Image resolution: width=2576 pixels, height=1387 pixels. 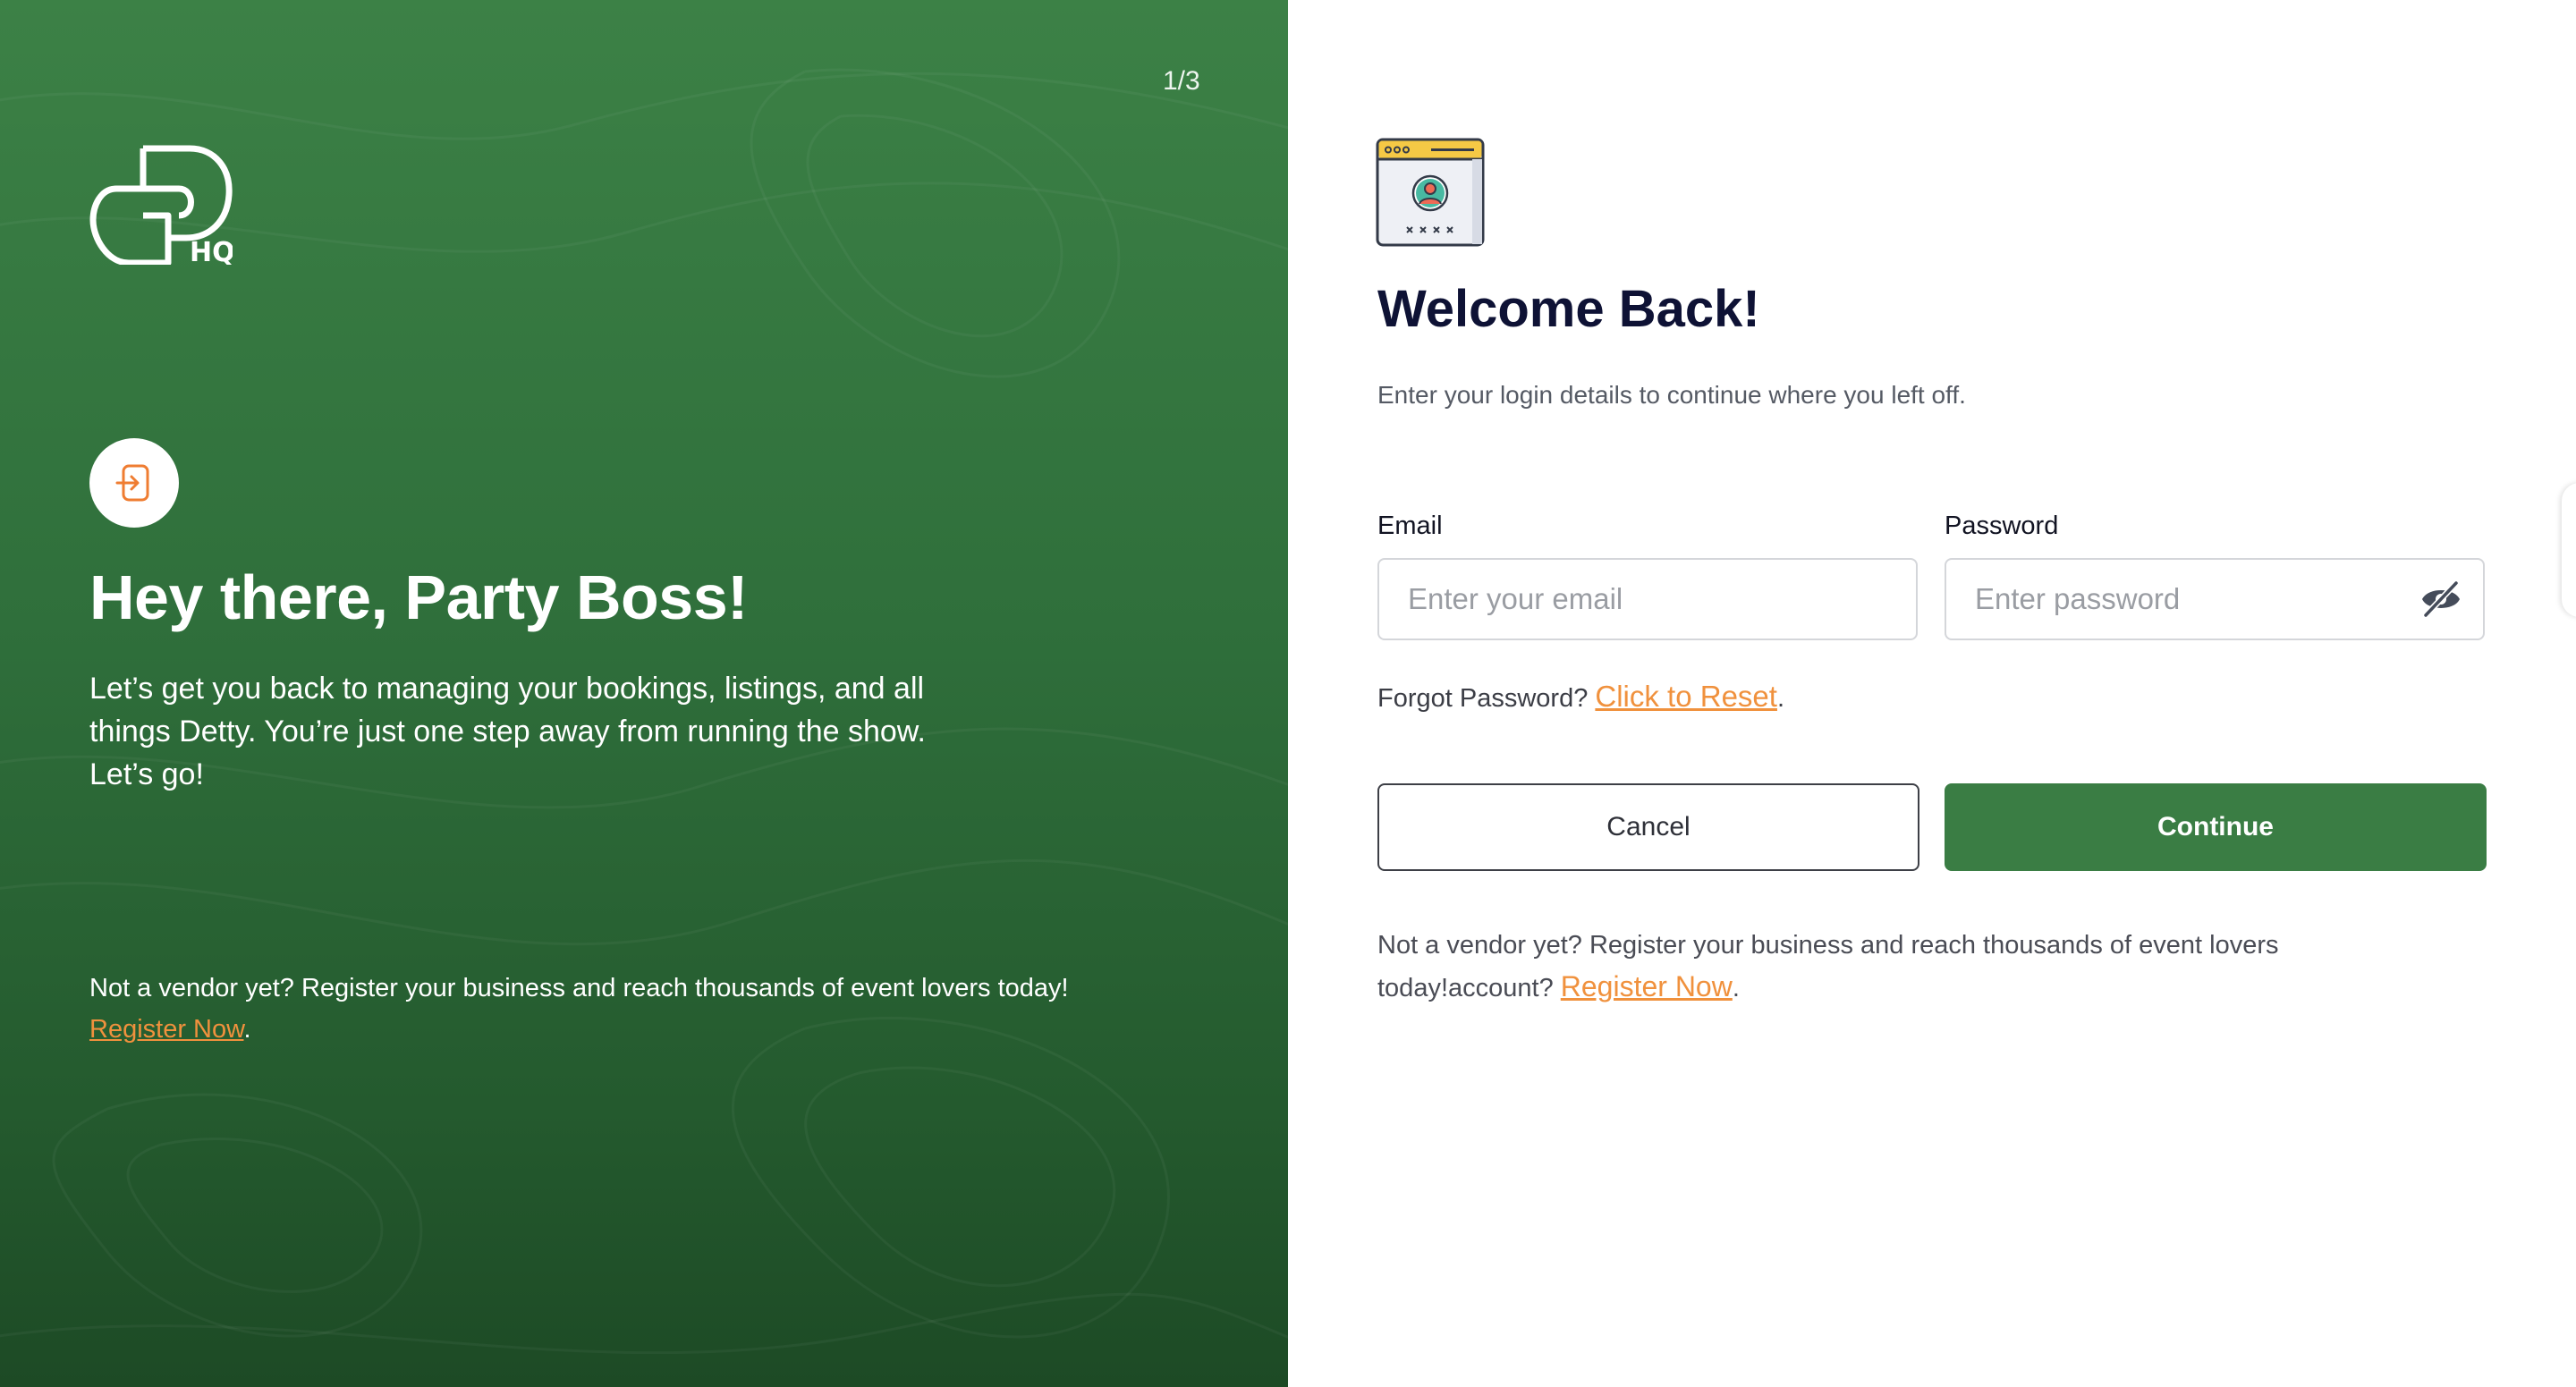 I want to click on register-prompt-end: ., so click(x=247, y=1029).